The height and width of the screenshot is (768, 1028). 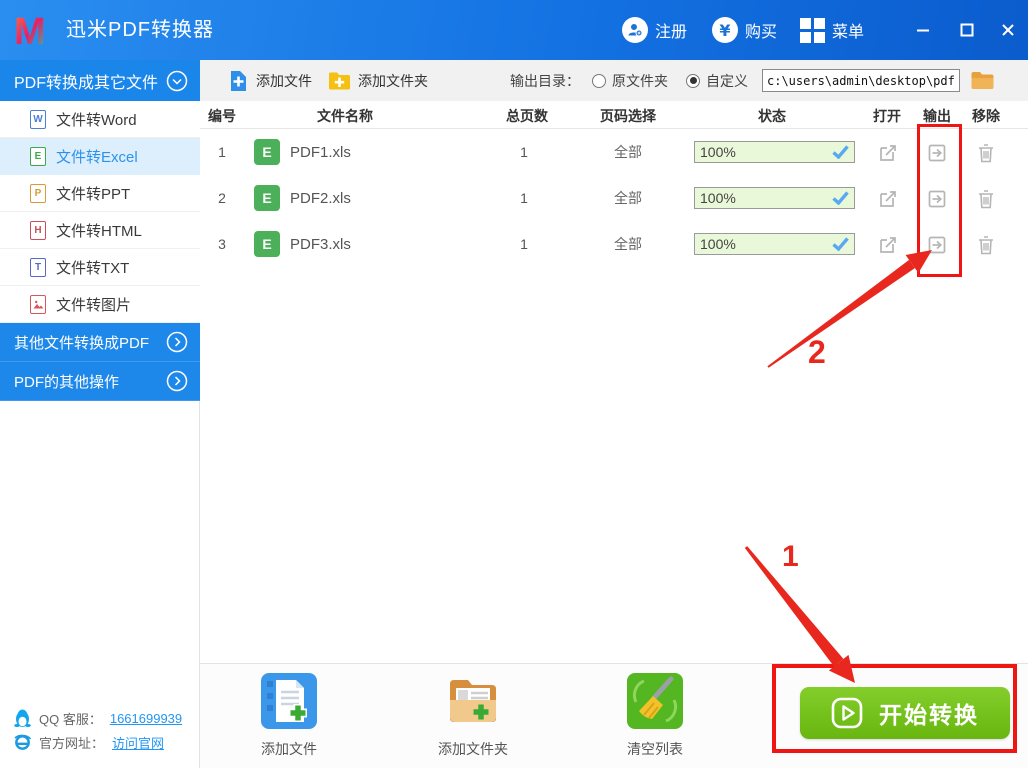 I want to click on add-file-big-label: 添加文件, so click(x=289, y=749).